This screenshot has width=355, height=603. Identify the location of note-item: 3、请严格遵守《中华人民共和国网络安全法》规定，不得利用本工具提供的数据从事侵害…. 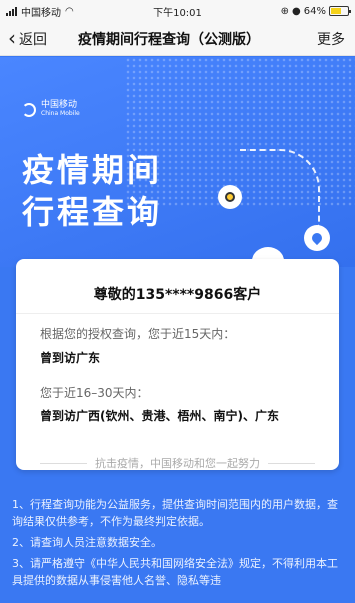
(175, 572).